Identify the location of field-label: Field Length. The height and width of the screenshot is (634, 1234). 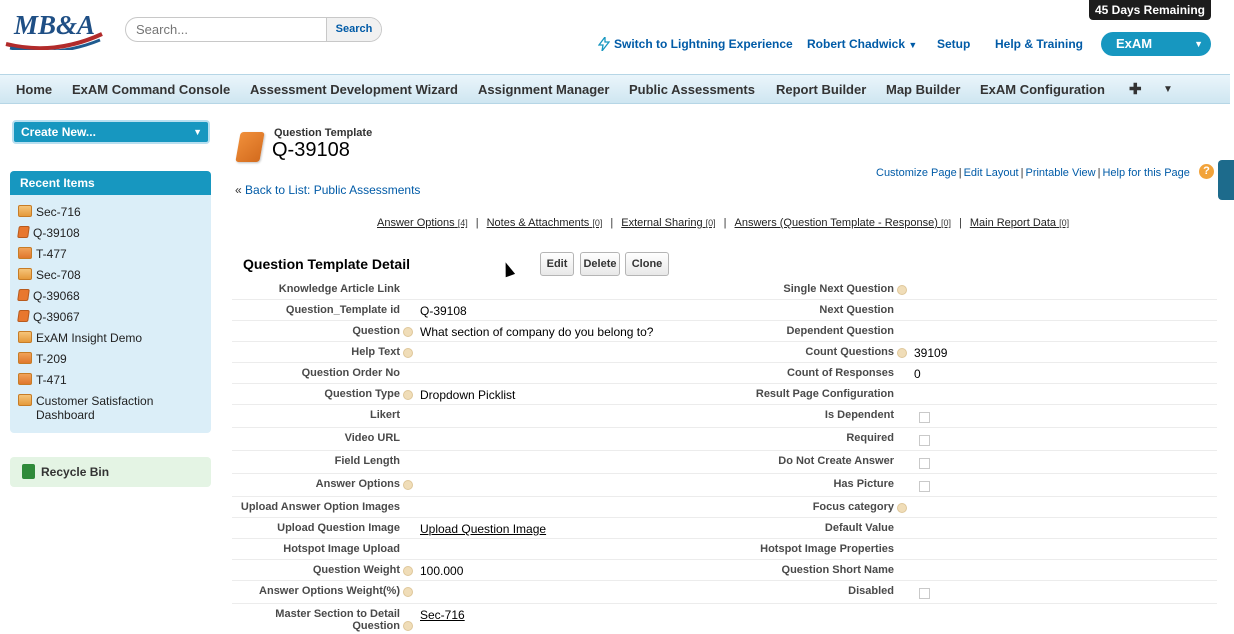
(367, 461).